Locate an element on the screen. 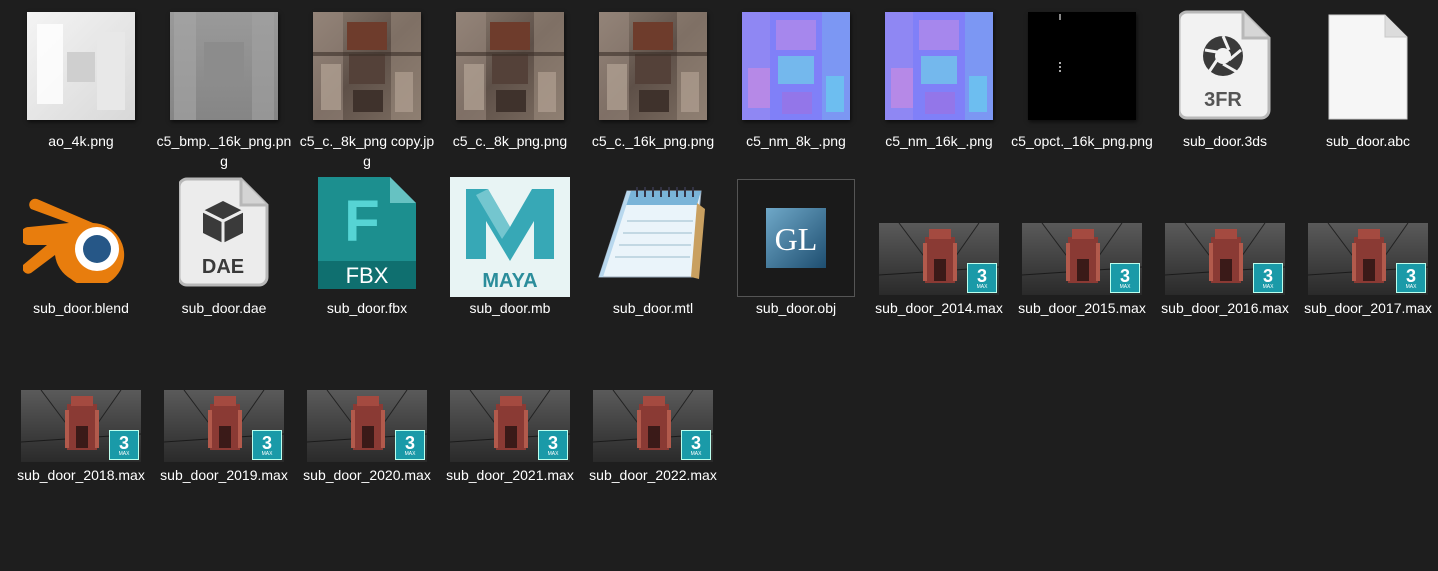 This screenshot has height=571, width=1438. file-item: 3 MAX sub_door_2018.max is located at coordinates (81, 428).